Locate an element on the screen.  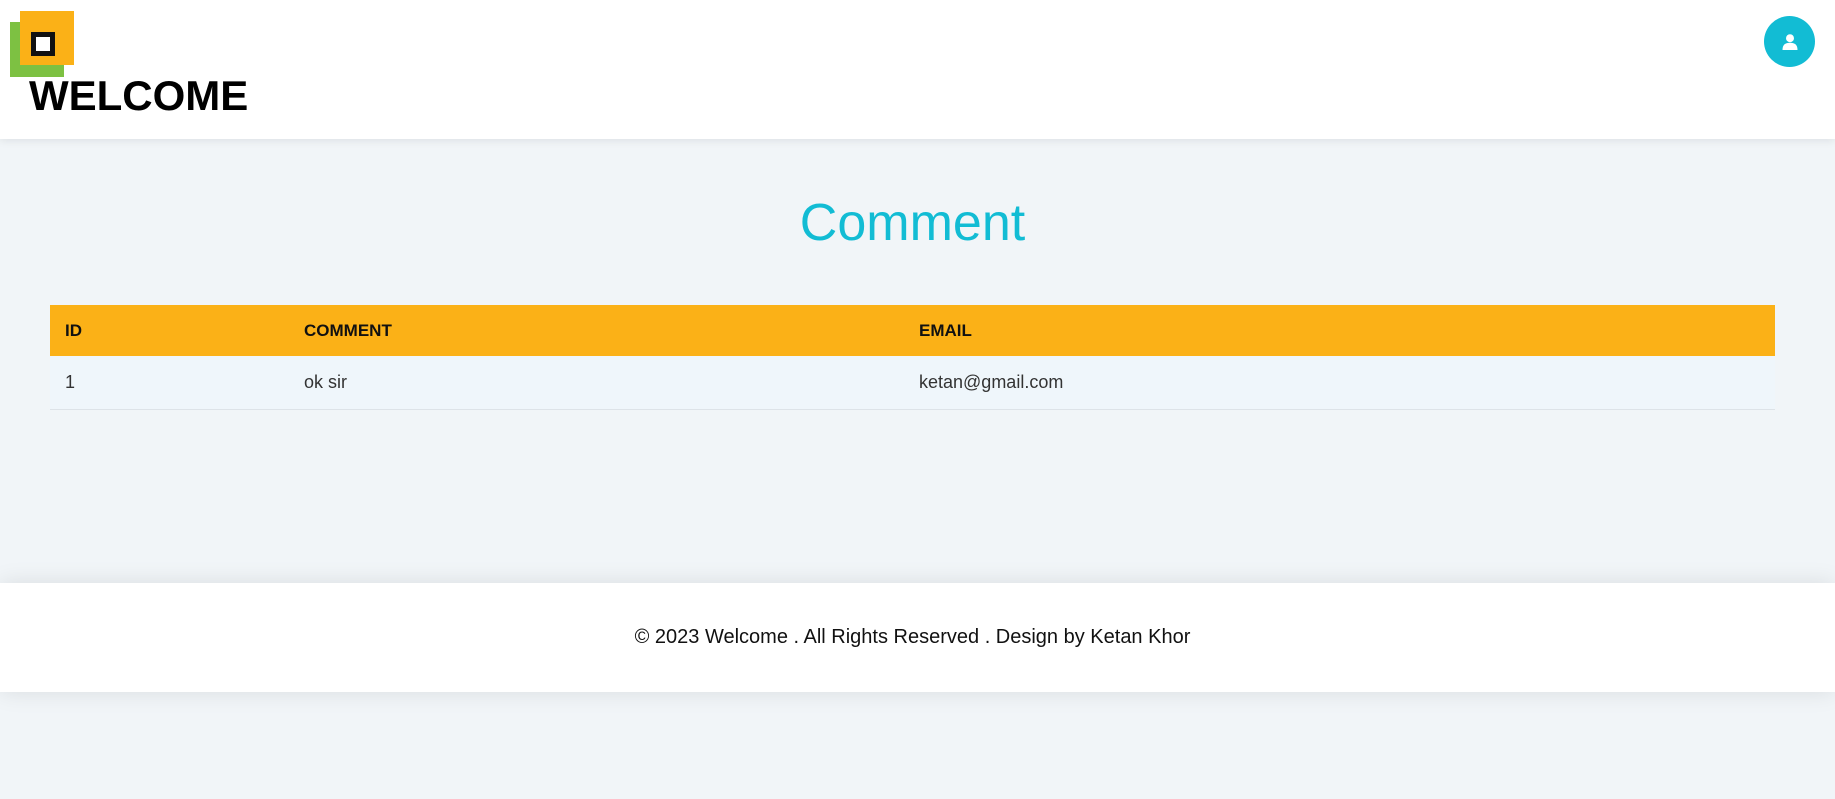
column-header-email: EMAIL is located at coordinates (945, 330).